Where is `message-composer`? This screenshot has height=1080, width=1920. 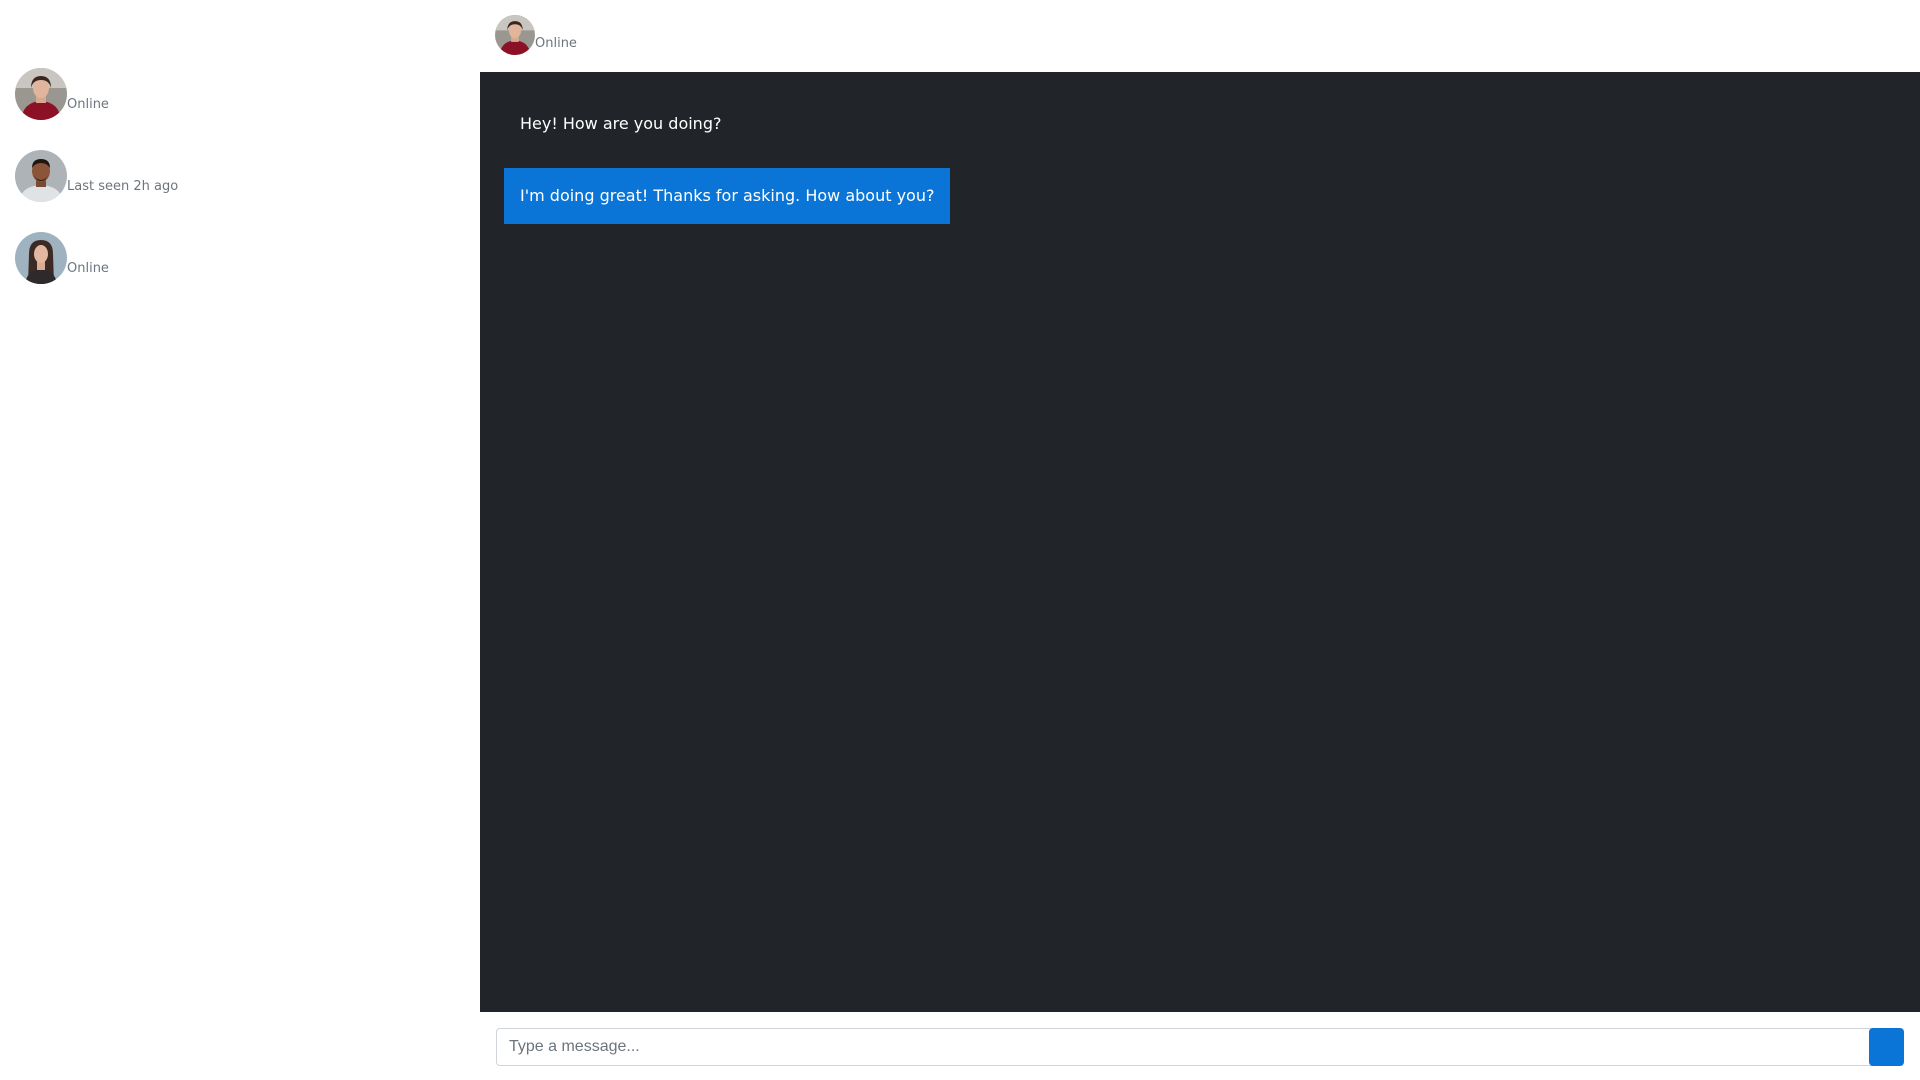 message-composer is located at coordinates (1200, 1046).